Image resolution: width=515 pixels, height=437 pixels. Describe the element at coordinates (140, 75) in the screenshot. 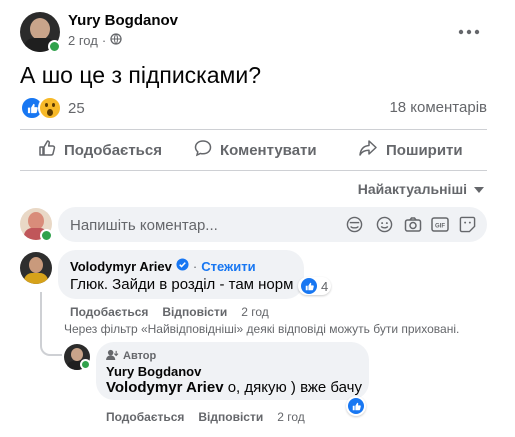

I see `post-text: А шо це з підписками?` at that location.